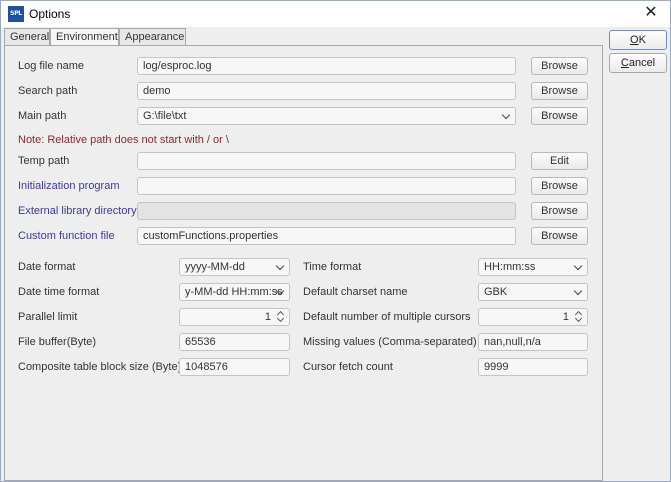 The width and height of the screenshot is (671, 482). I want to click on cancel-button: Cancel, so click(638, 63).